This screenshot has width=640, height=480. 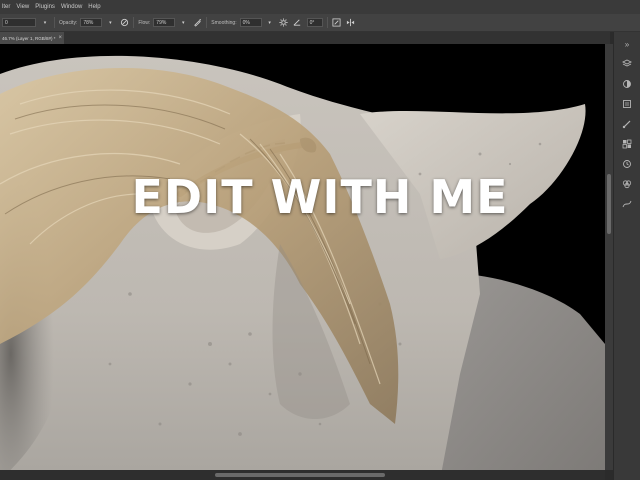 I want to click on airbrush-icon, so click(x=197, y=23).